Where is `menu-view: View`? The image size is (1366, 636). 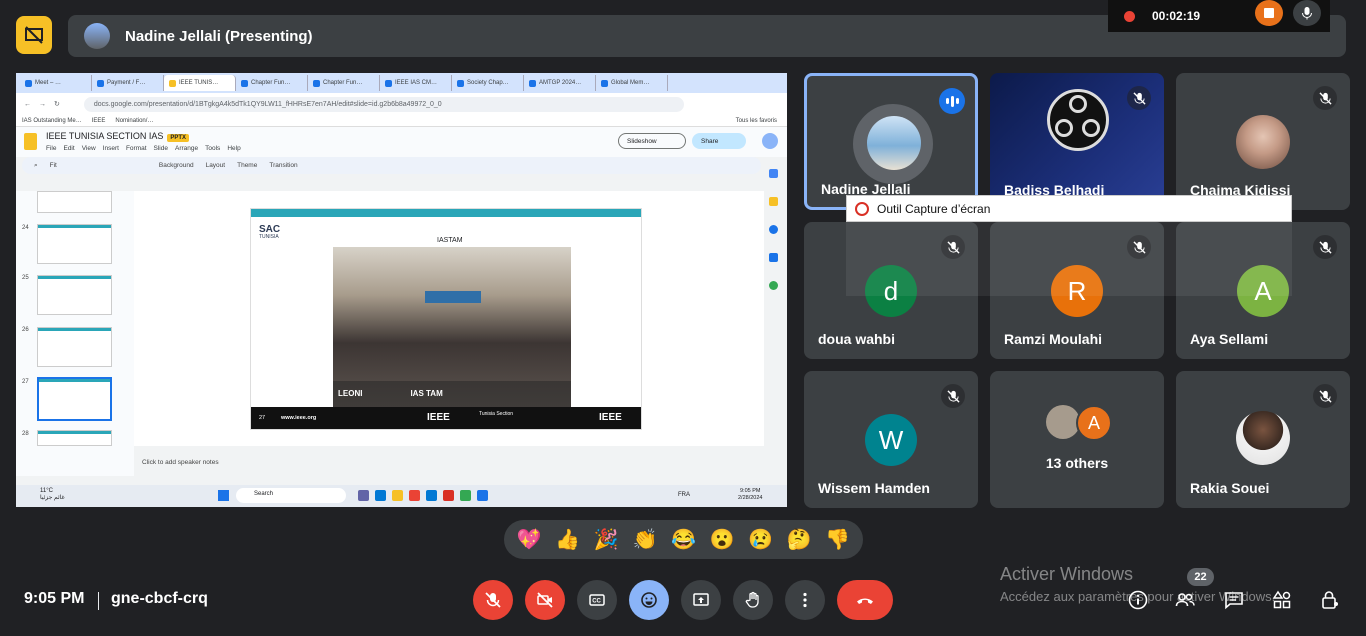 menu-view: View is located at coordinates (89, 148).